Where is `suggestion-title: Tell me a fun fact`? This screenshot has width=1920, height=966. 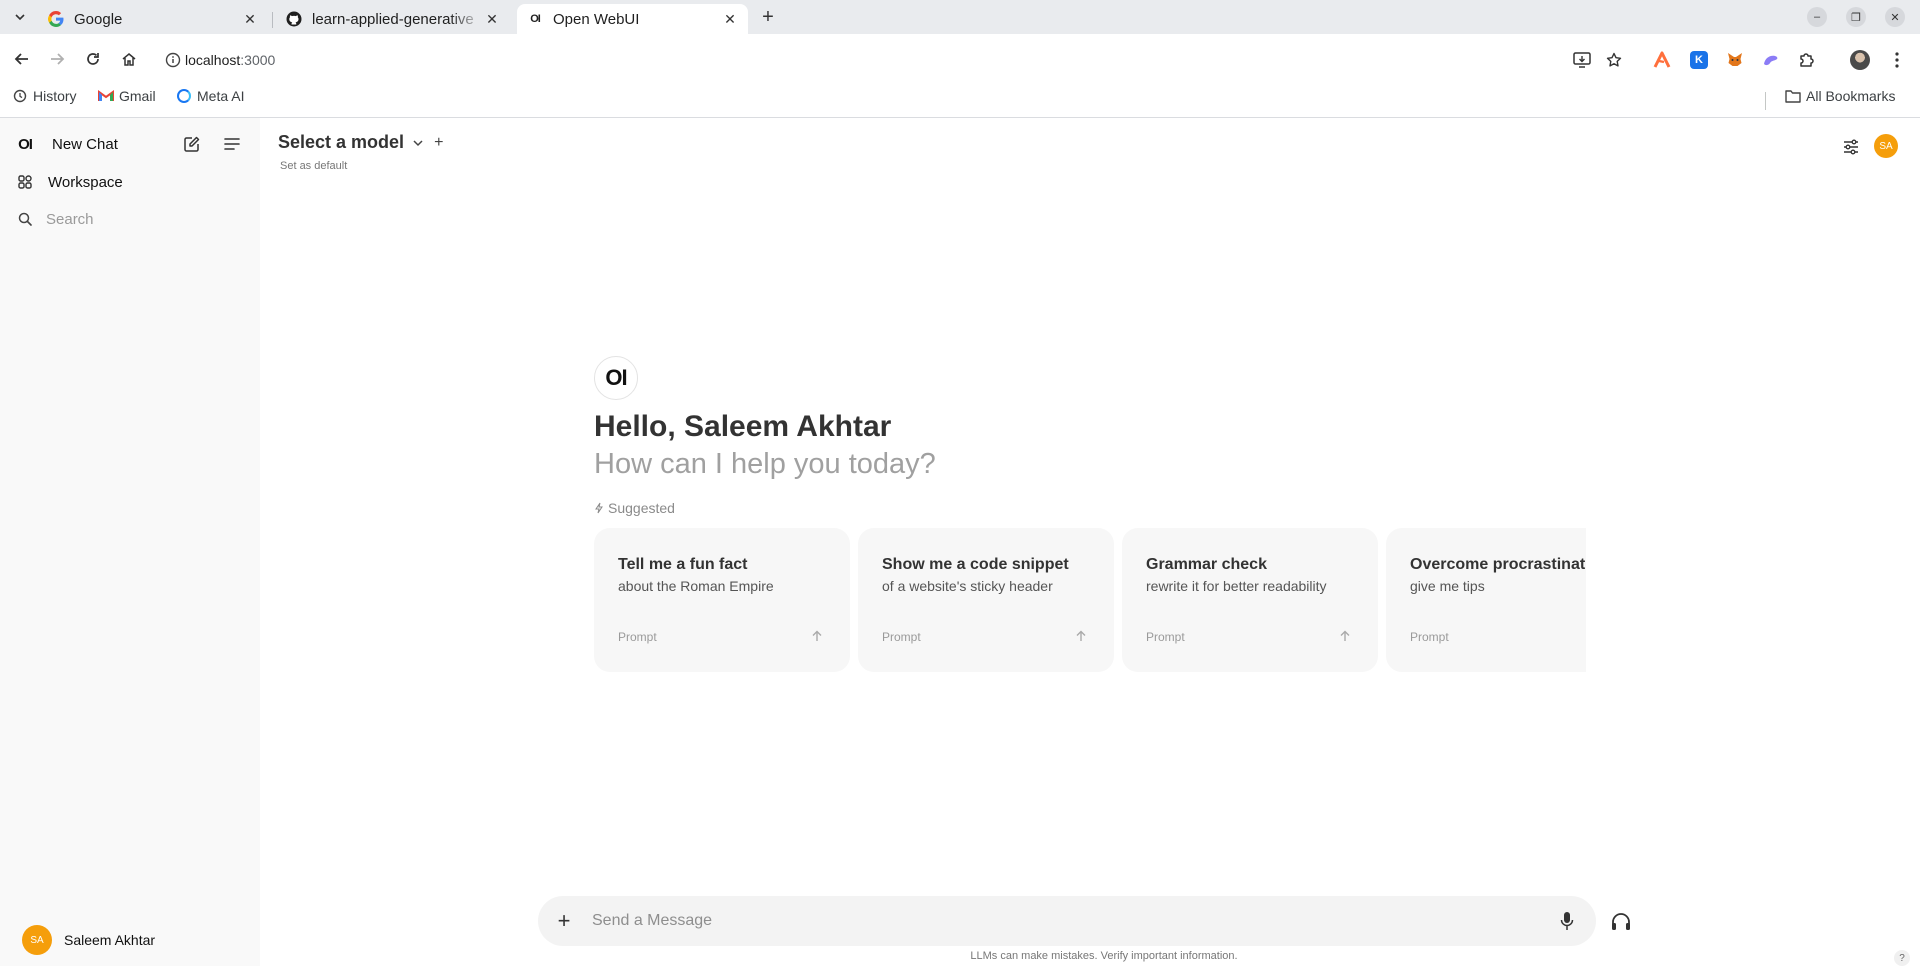 suggestion-title: Tell me a fun fact is located at coordinates (683, 564).